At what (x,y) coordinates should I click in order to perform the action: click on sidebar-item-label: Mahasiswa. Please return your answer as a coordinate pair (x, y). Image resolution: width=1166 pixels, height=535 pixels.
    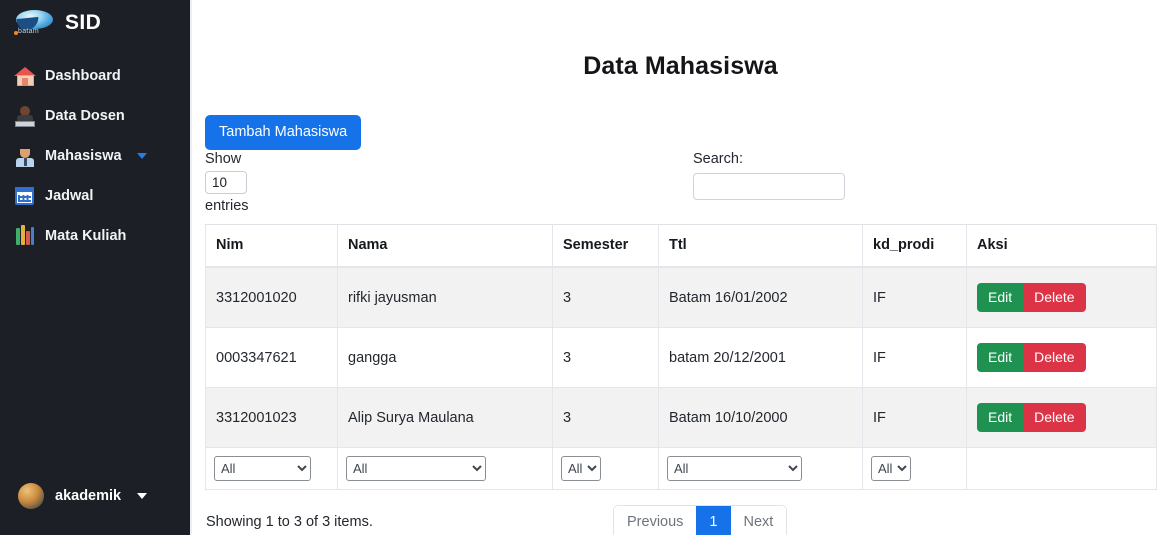
    Looking at the image, I should click on (83, 156).